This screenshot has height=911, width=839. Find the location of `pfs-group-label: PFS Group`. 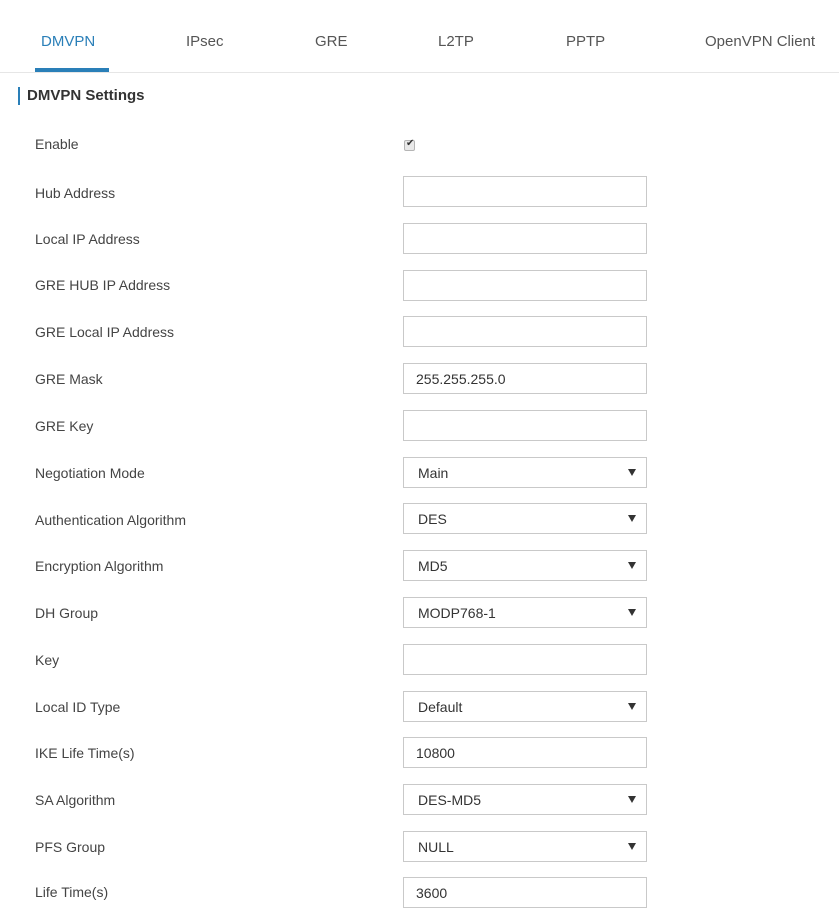

pfs-group-label: PFS Group is located at coordinates (70, 847).